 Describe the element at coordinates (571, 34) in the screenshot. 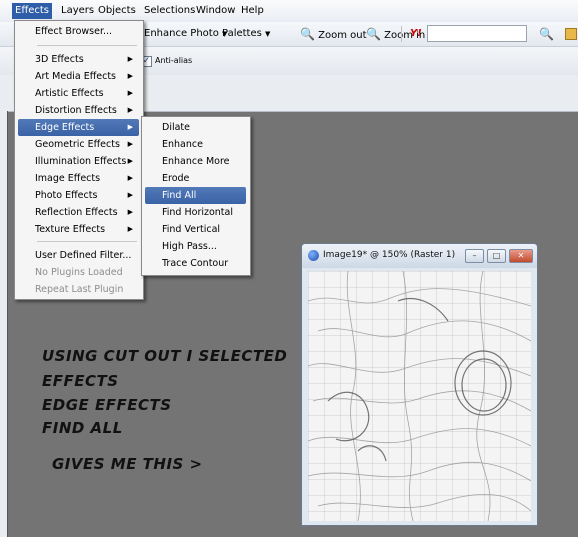

I see `mail-icon` at that location.